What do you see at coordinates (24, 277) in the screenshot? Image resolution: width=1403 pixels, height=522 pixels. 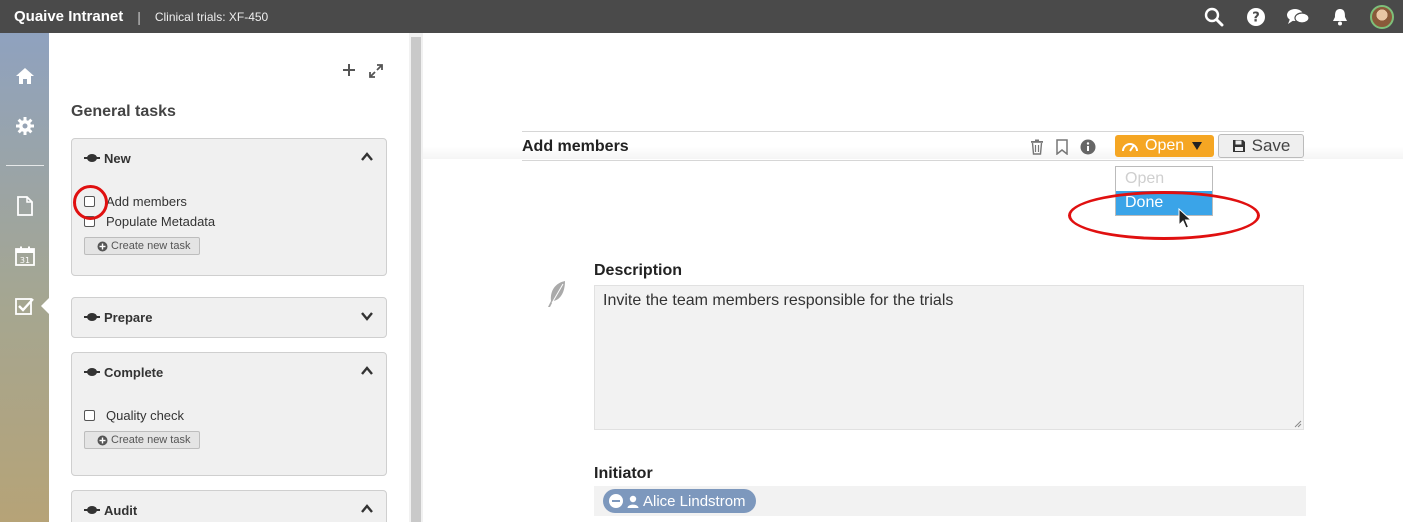 I see `left-rail: 31` at bounding box center [24, 277].